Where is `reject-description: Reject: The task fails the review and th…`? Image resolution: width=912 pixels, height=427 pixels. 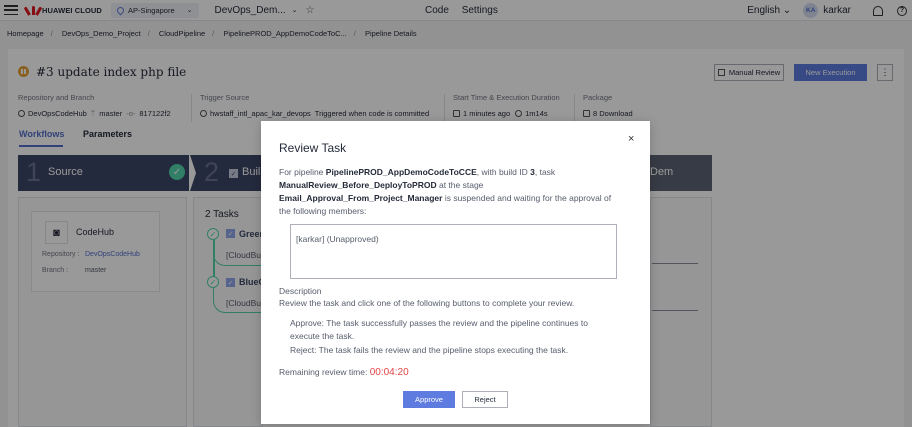
reject-description: Reject: The task fails the review and th… is located at coordinates (429, 350).